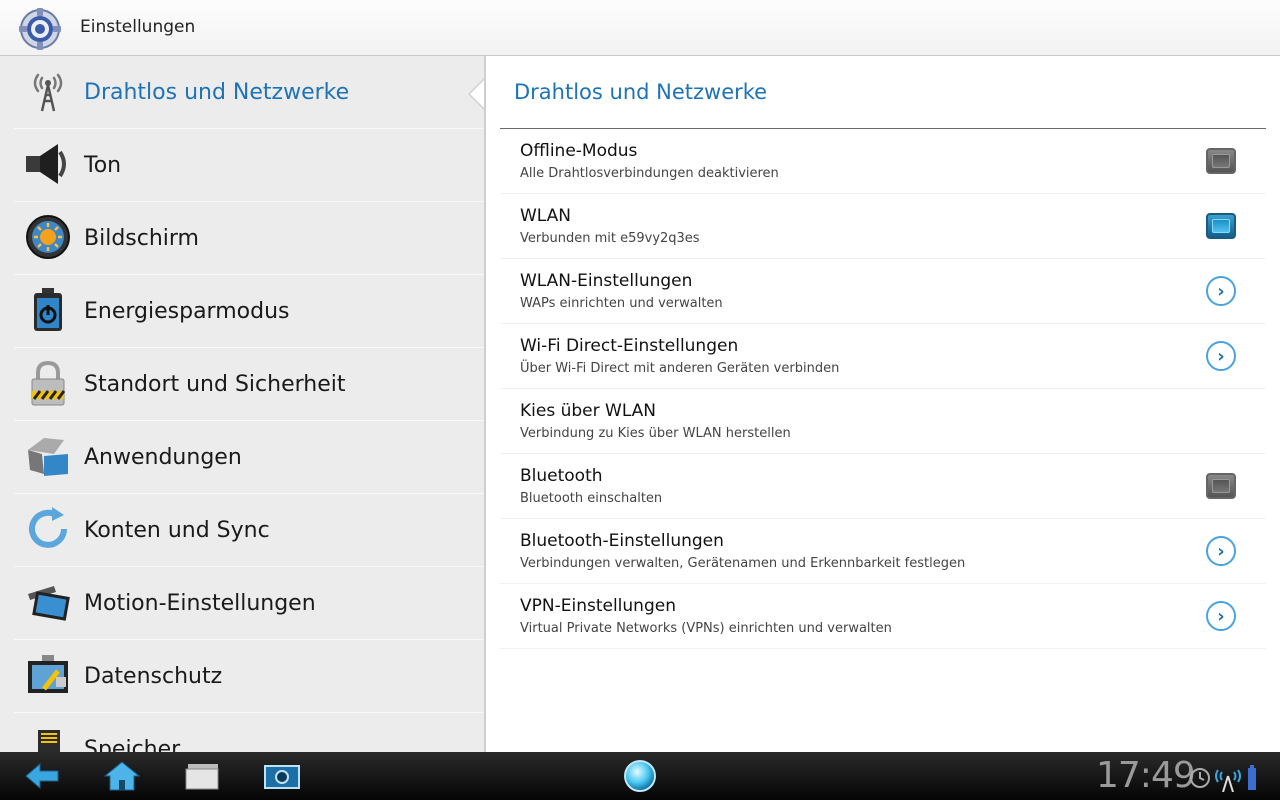  I want to click on sidebar-item-label: Energiesparmodus, so click(187, 311).